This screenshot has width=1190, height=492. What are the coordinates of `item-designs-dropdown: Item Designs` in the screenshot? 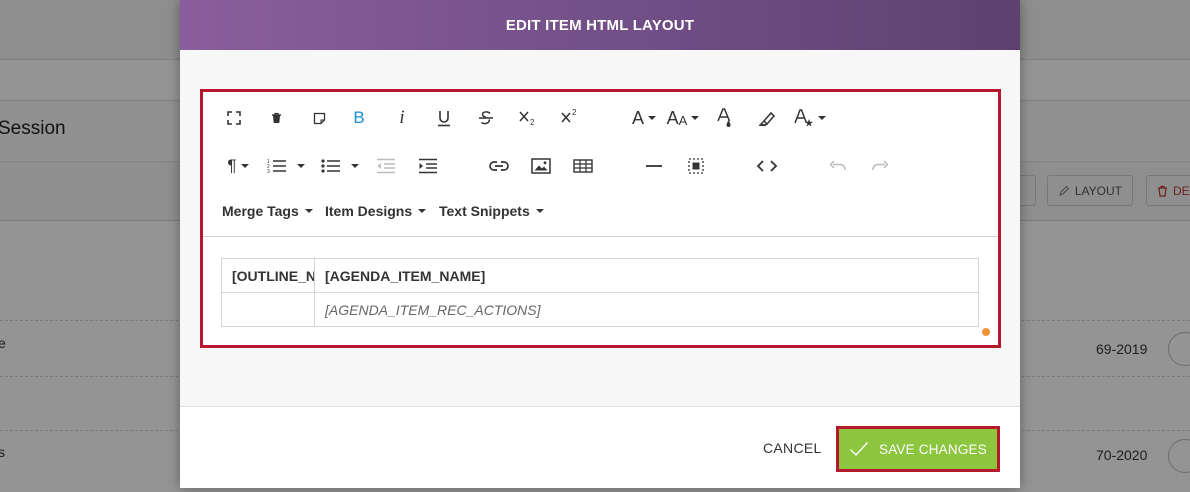 It's located at (376, 211).